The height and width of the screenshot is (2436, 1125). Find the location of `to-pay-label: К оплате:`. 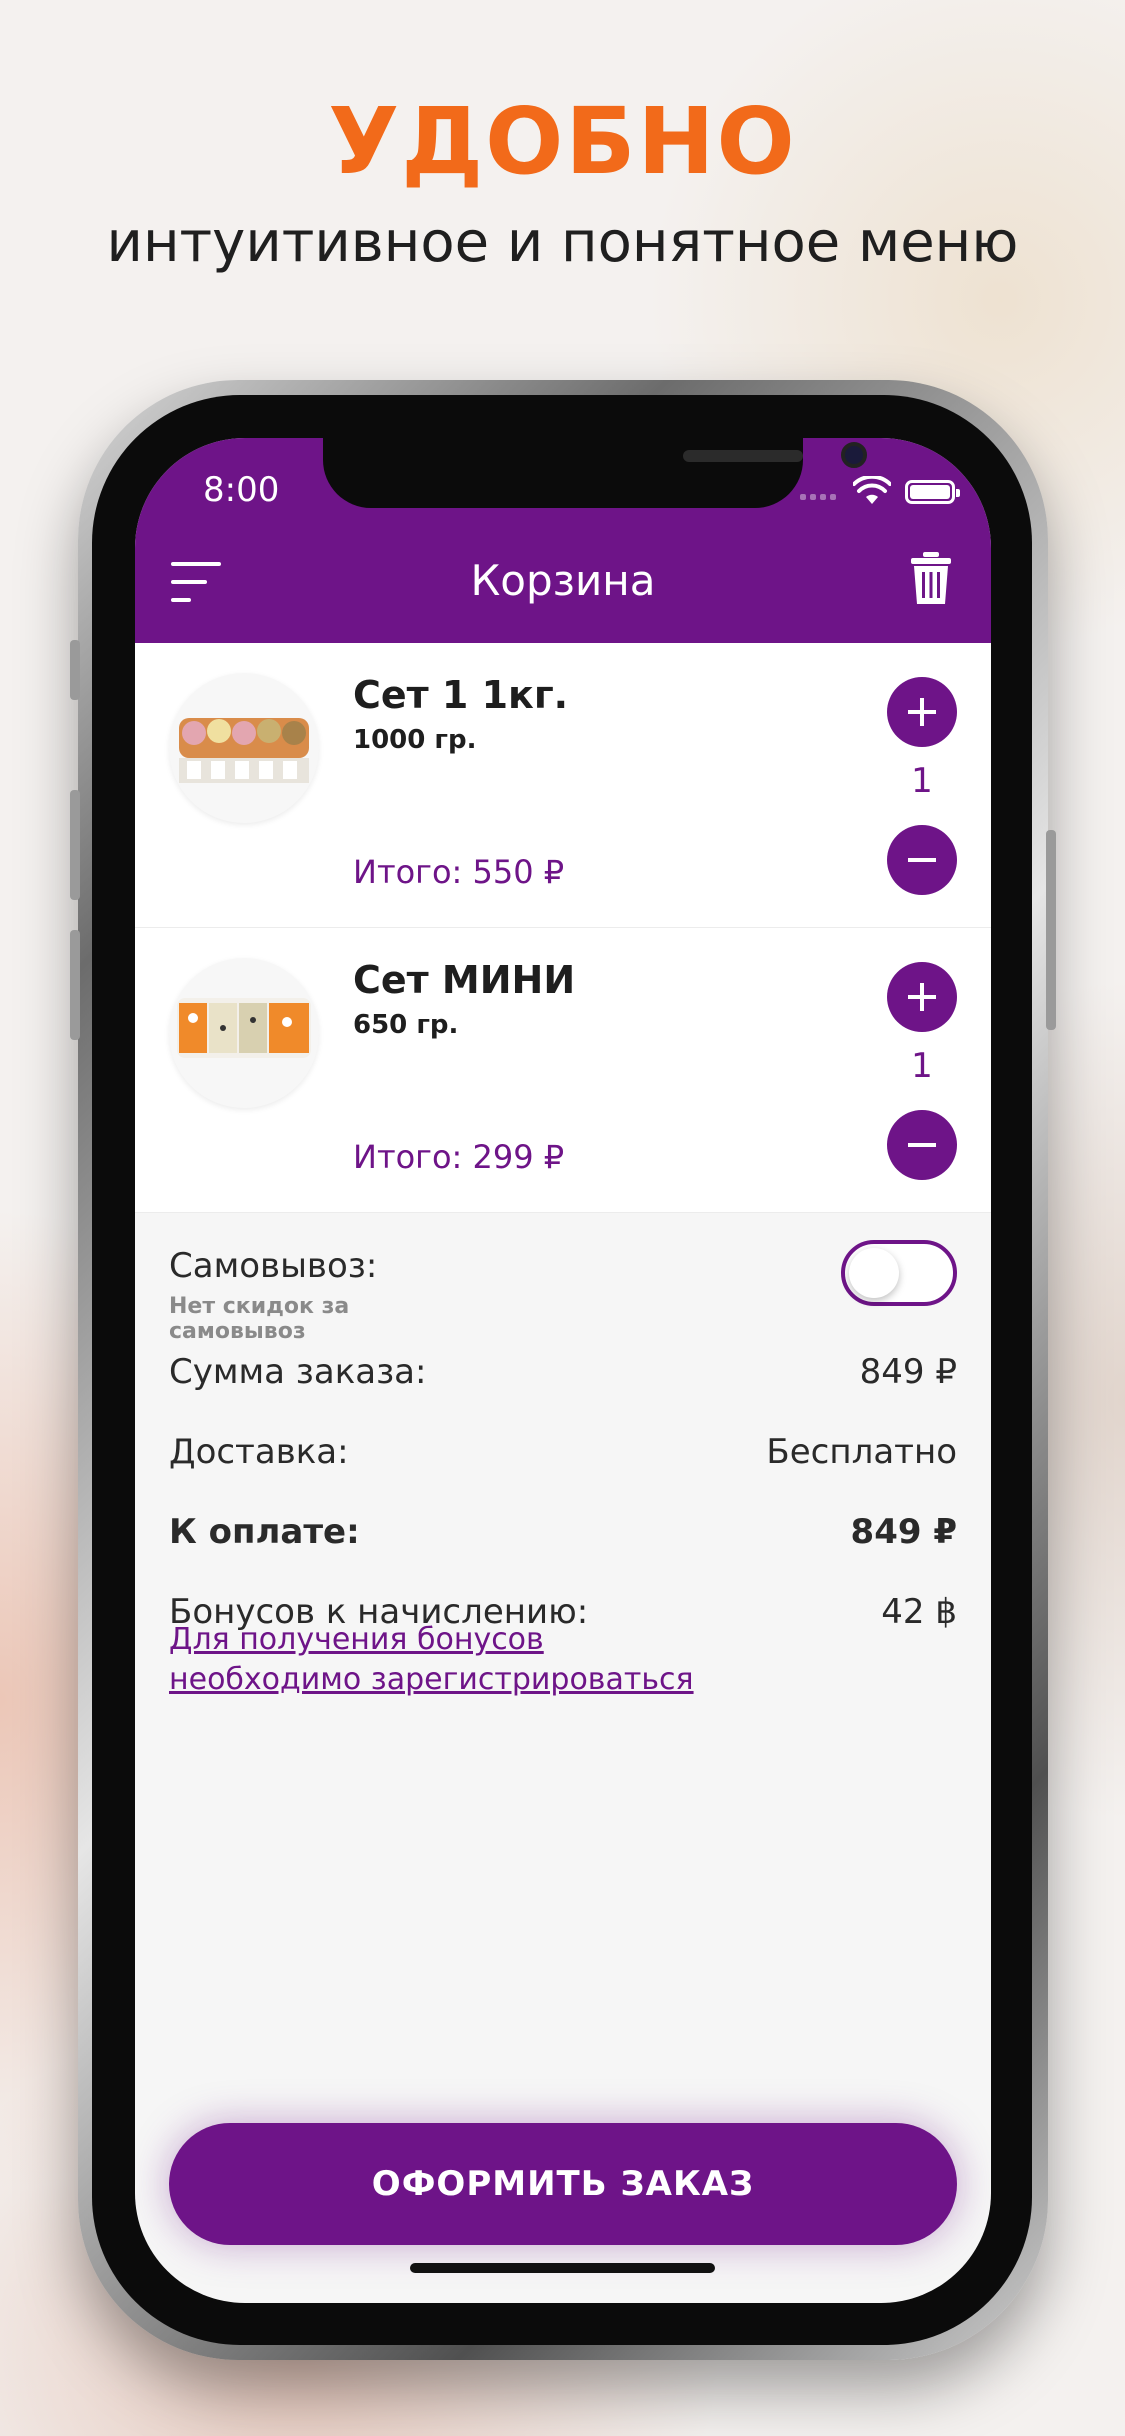

to-pay-label: К оплате: is located at coordinates (264, 1532).